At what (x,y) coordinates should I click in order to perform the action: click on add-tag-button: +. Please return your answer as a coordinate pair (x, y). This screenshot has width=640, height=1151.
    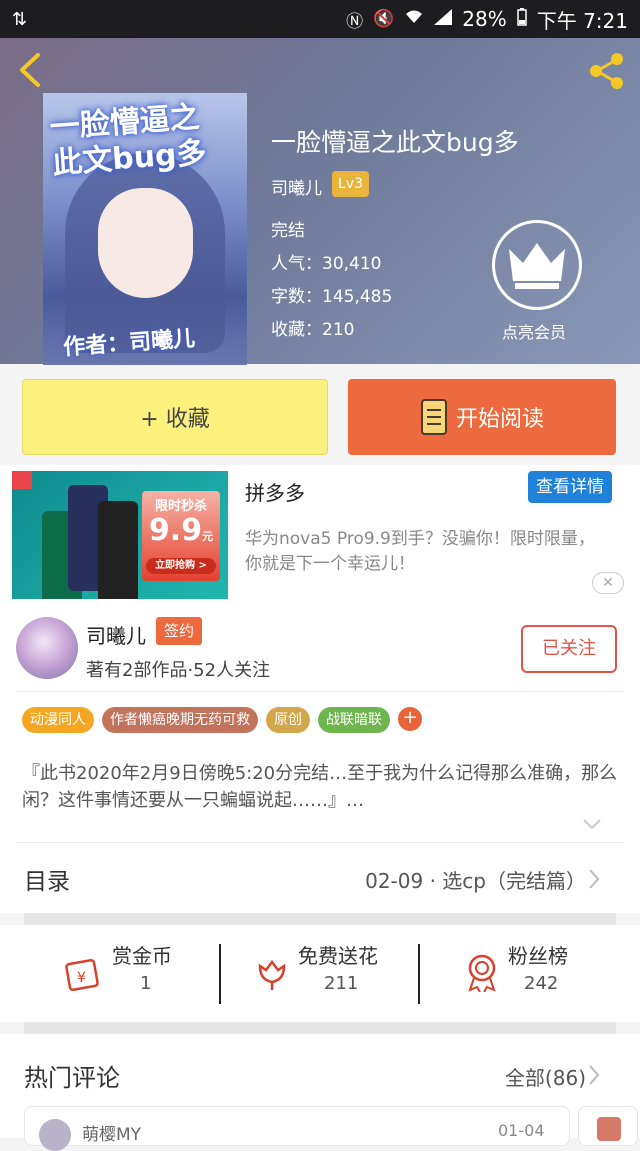
    Looking at the image, I should click on (410, 719).